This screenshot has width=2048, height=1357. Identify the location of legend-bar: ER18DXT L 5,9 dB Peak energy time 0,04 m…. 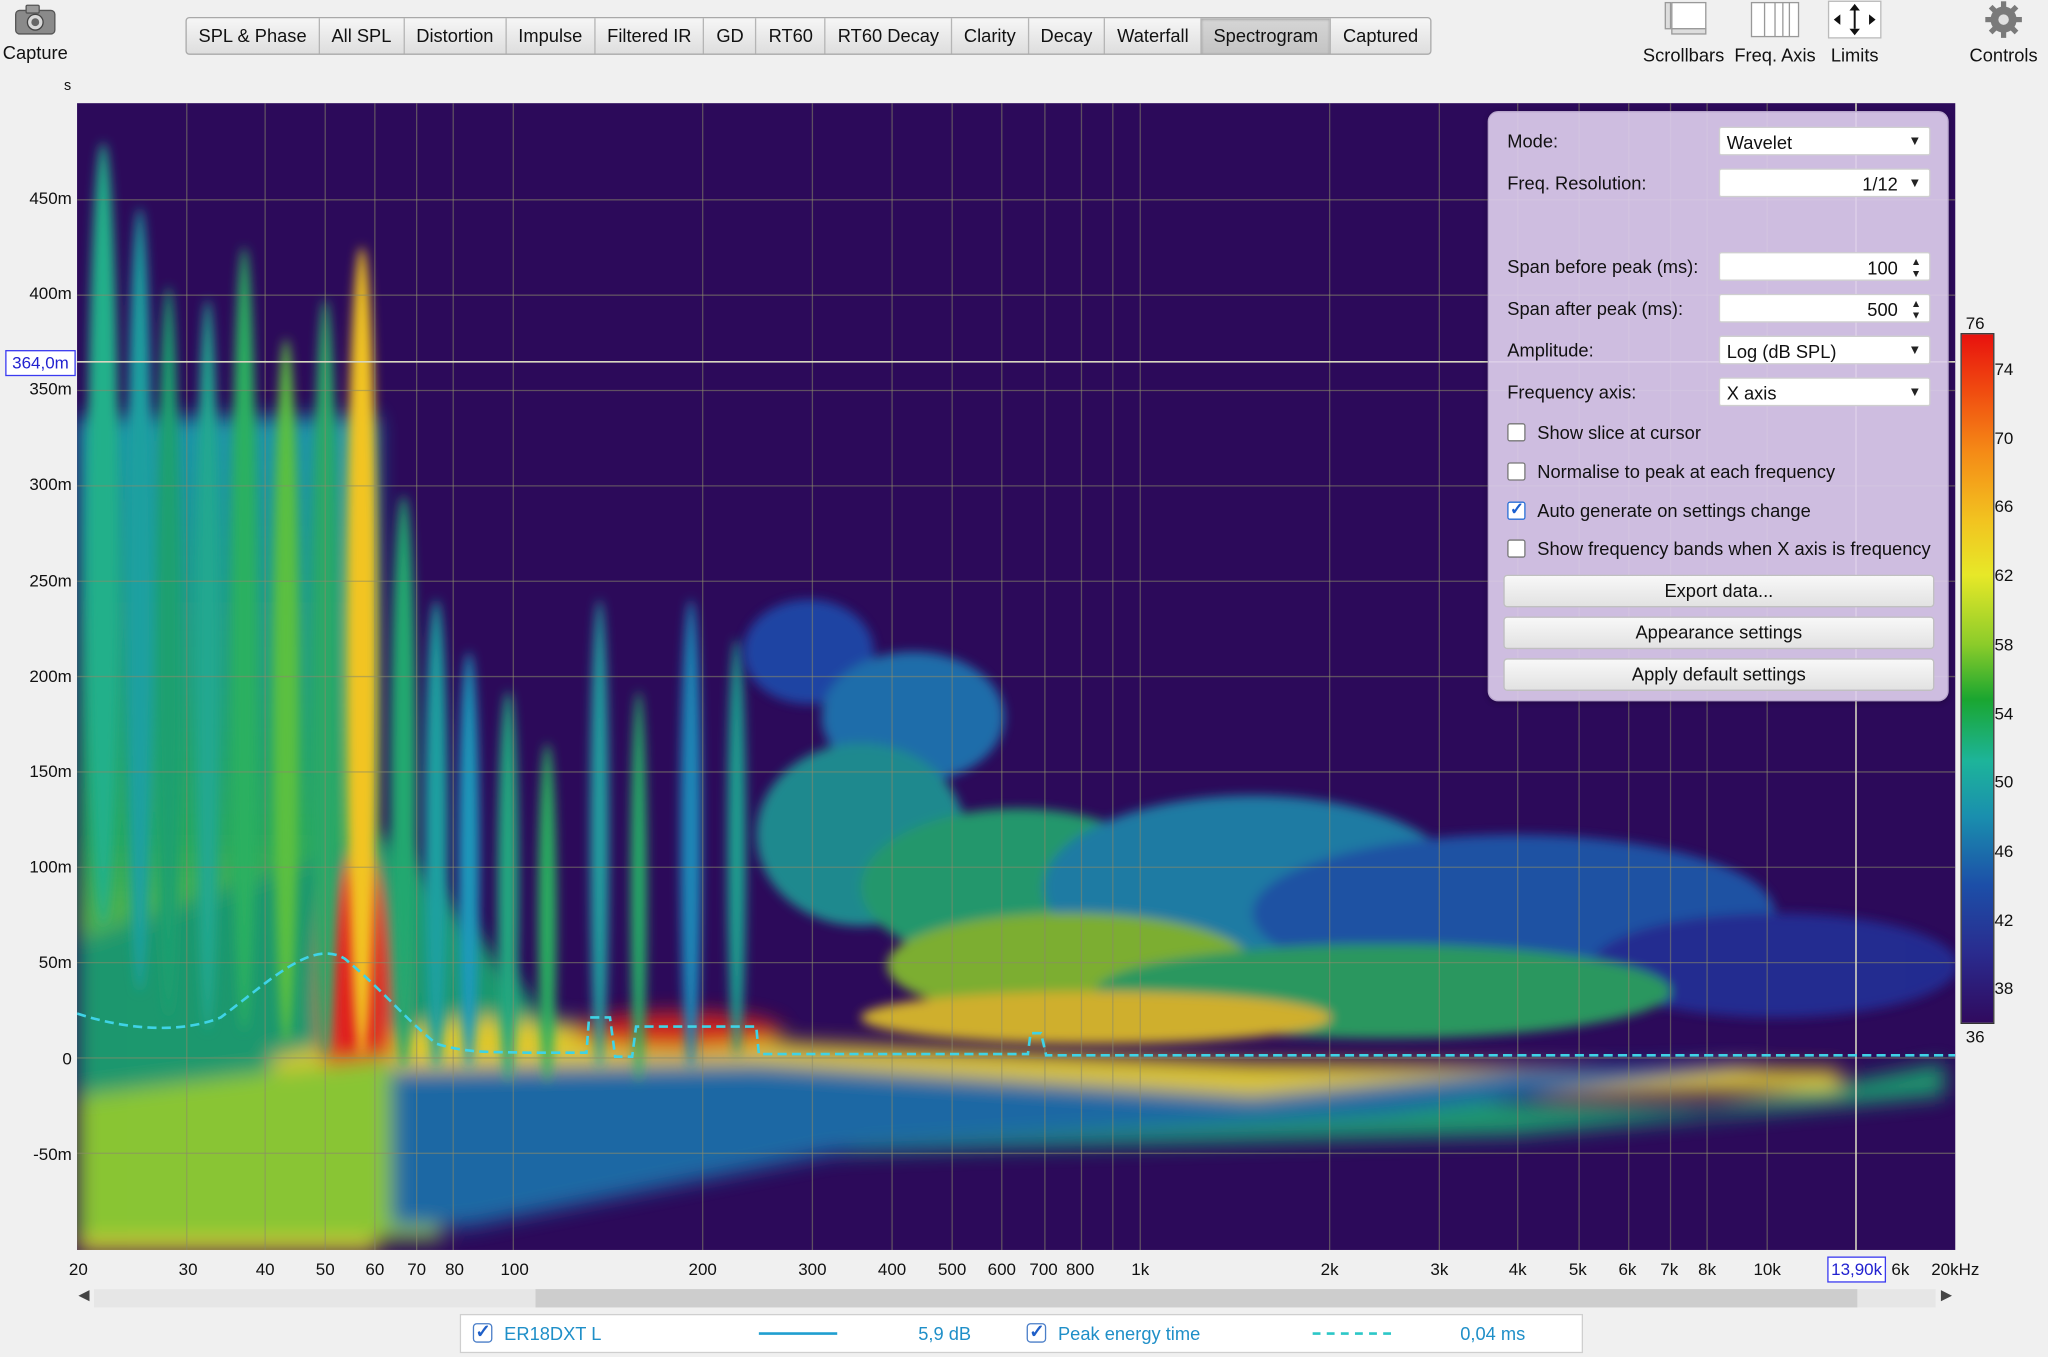
(1021, 1333).